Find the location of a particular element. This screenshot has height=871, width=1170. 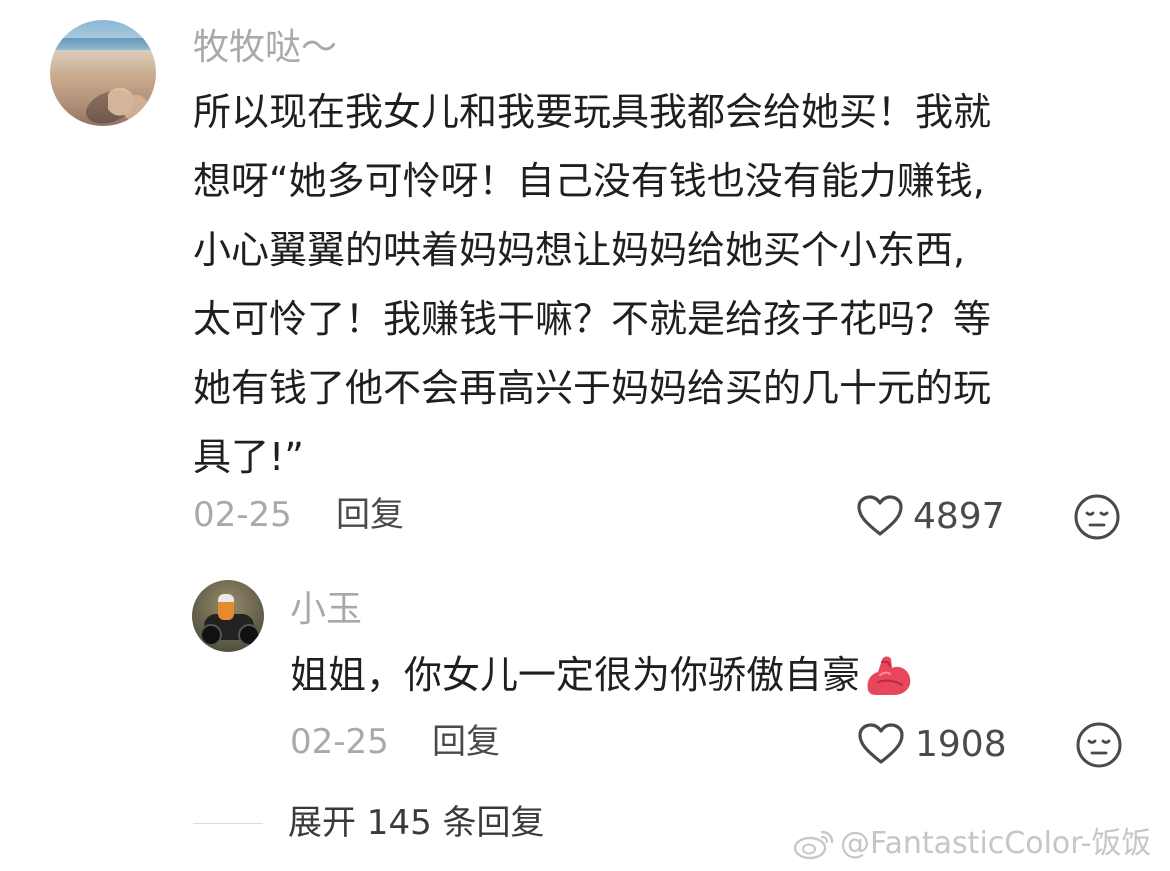

watermark-text: @FantasticColor-饭饭 is located at coordinates (996, 843).